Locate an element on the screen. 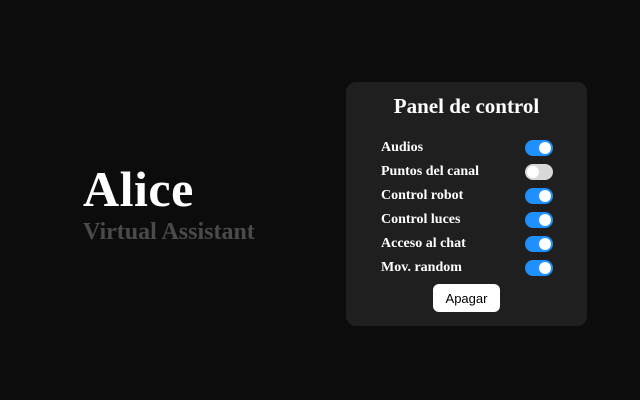 This screenshot has height=400, width=640. app-subtitle: Virtual Assistant is located at coordinates (169, 232).